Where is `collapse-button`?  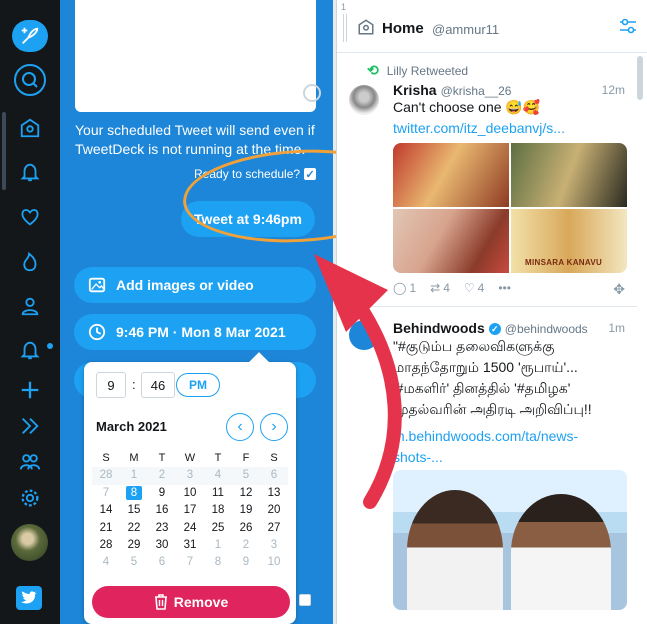 collapse-button is located at coordinates (30, 426).